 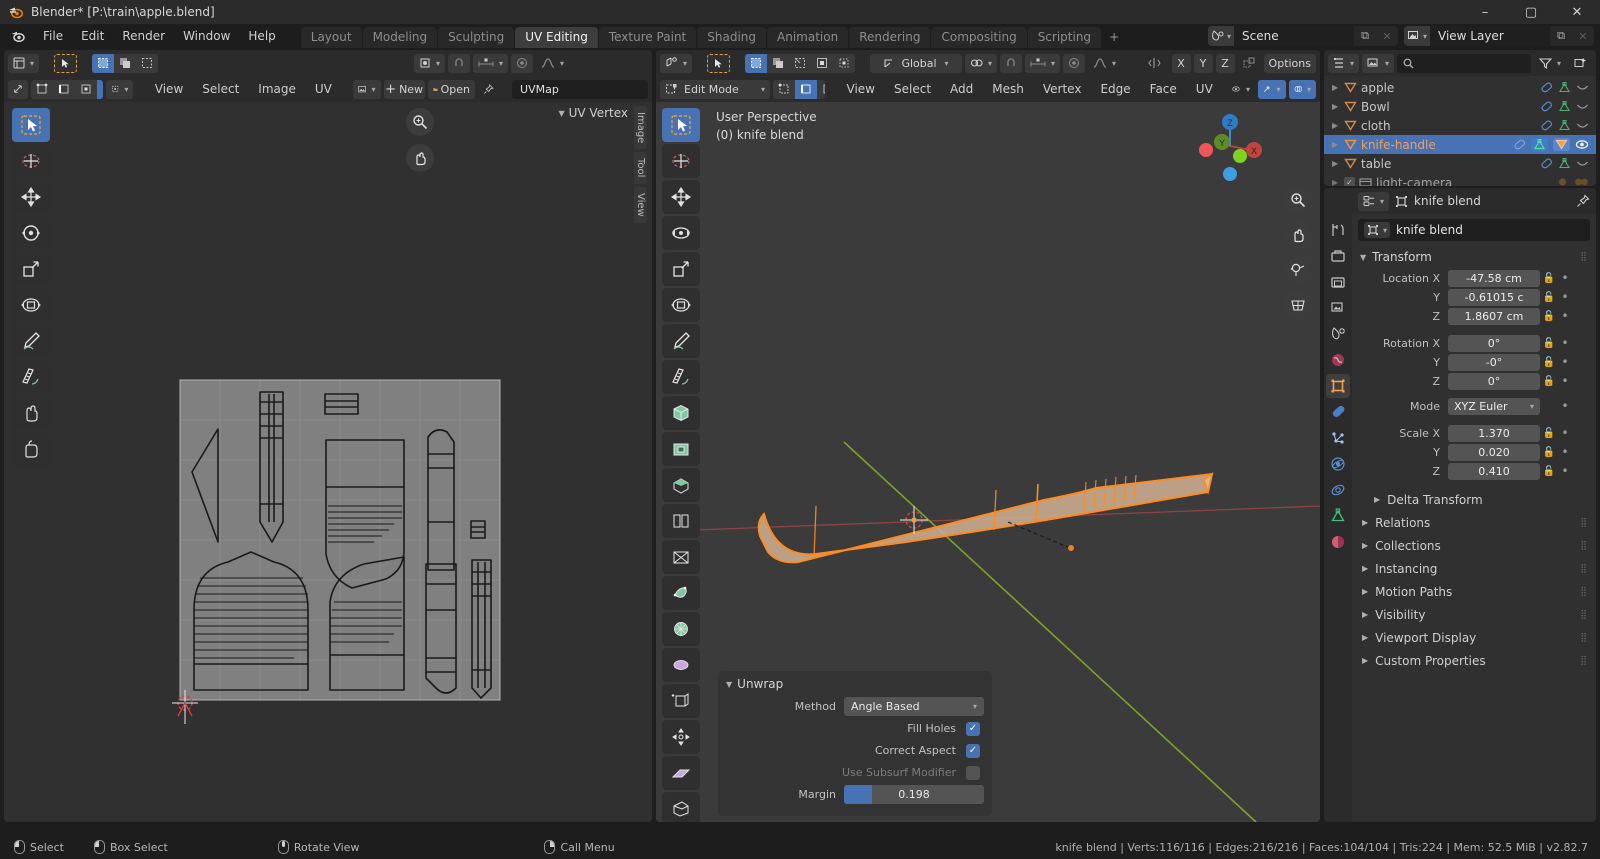 What do you see at coordinates (1104, 63) in the screenshot?
I see `falloff-type-button-3d: ▾` at bounding box center [1104, 63].